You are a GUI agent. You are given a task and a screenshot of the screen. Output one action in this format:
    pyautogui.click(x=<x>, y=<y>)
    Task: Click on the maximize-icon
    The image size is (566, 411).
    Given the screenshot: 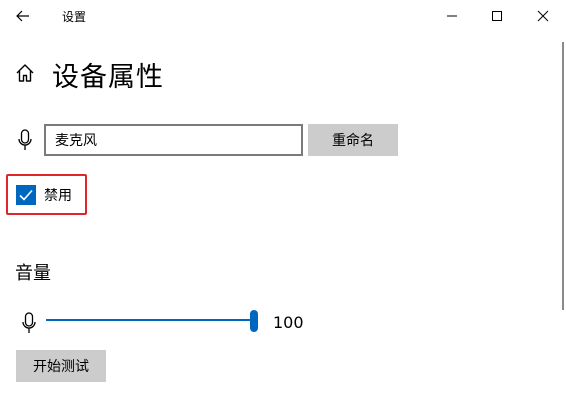 What is the action you would take?
    pyautogui.click(x=497, y=16)
    